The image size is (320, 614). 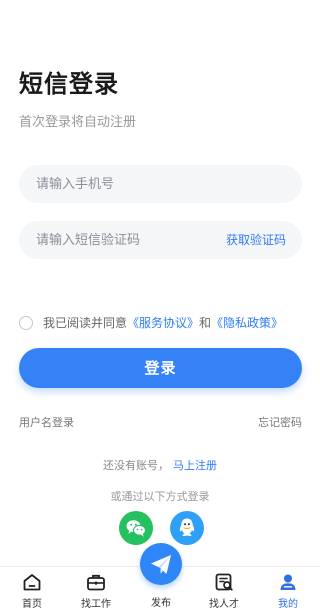 I want to click on wechat-login-button, so click(x=136, y=528).